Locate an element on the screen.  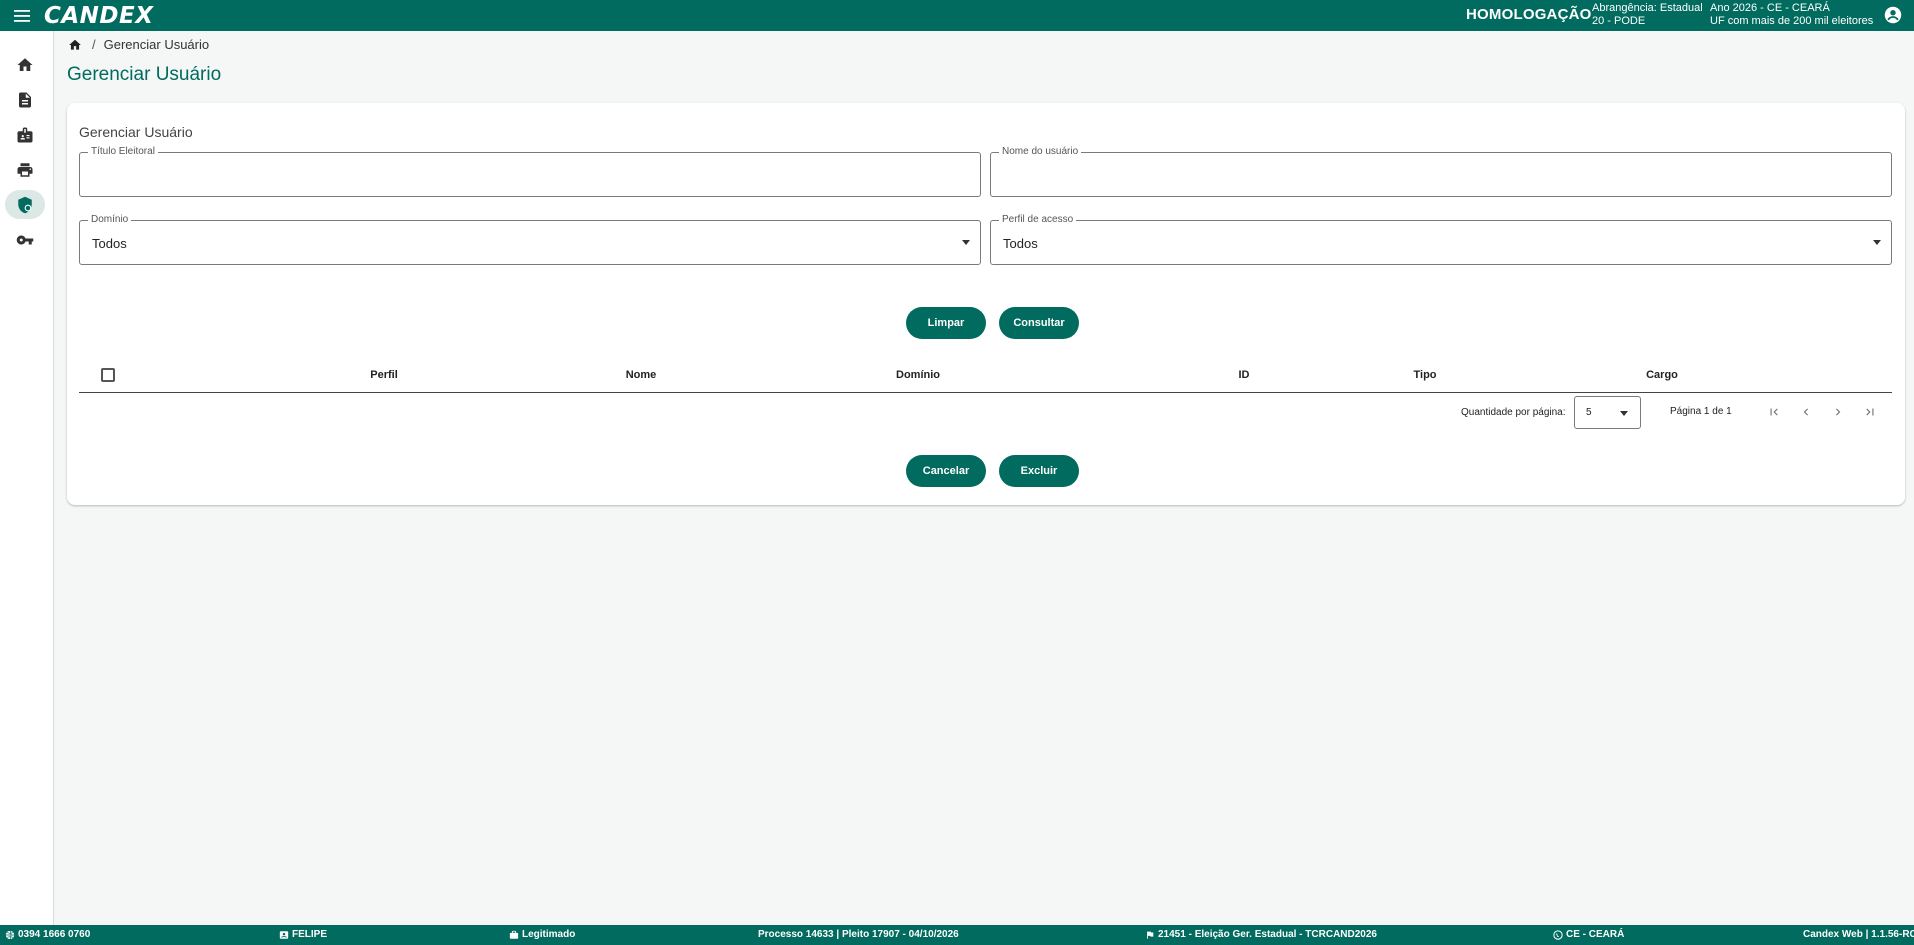
footer-state-text: CE - CEARÁ is located at coordinates (1595, 934).